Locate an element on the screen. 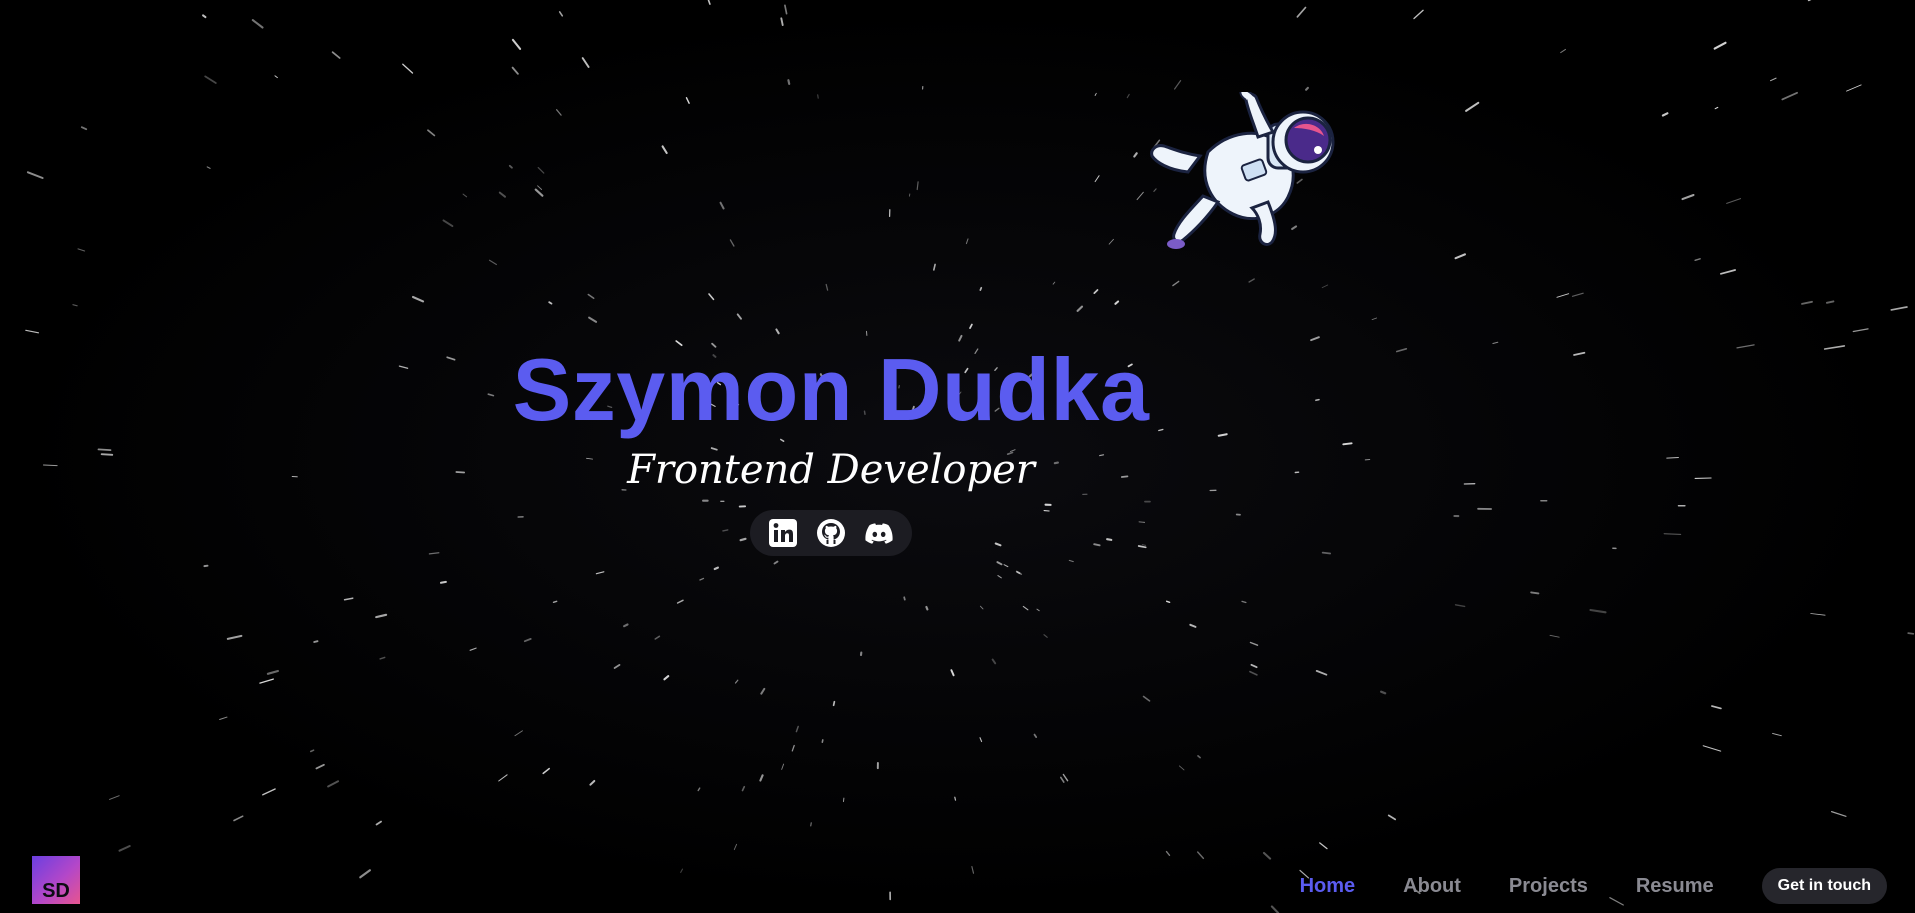 The height and width of the screenshot is (913, 1915). github-icon is located at coordinates (831, 533).